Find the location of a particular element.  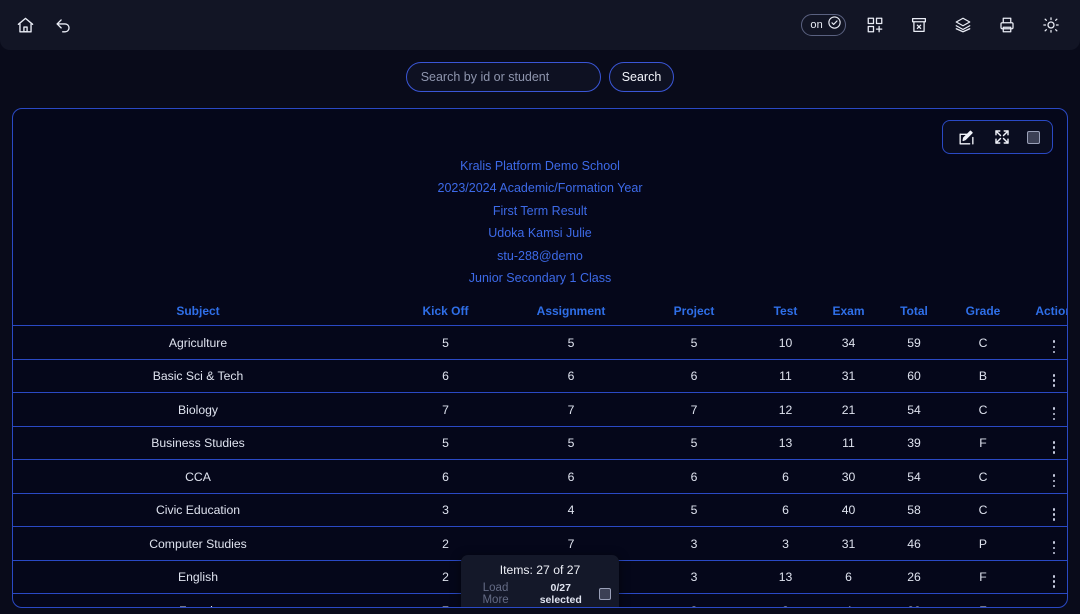

table-row: Business Studies 5 5 5 13 11 39 F is located at coordinates (540, 443).